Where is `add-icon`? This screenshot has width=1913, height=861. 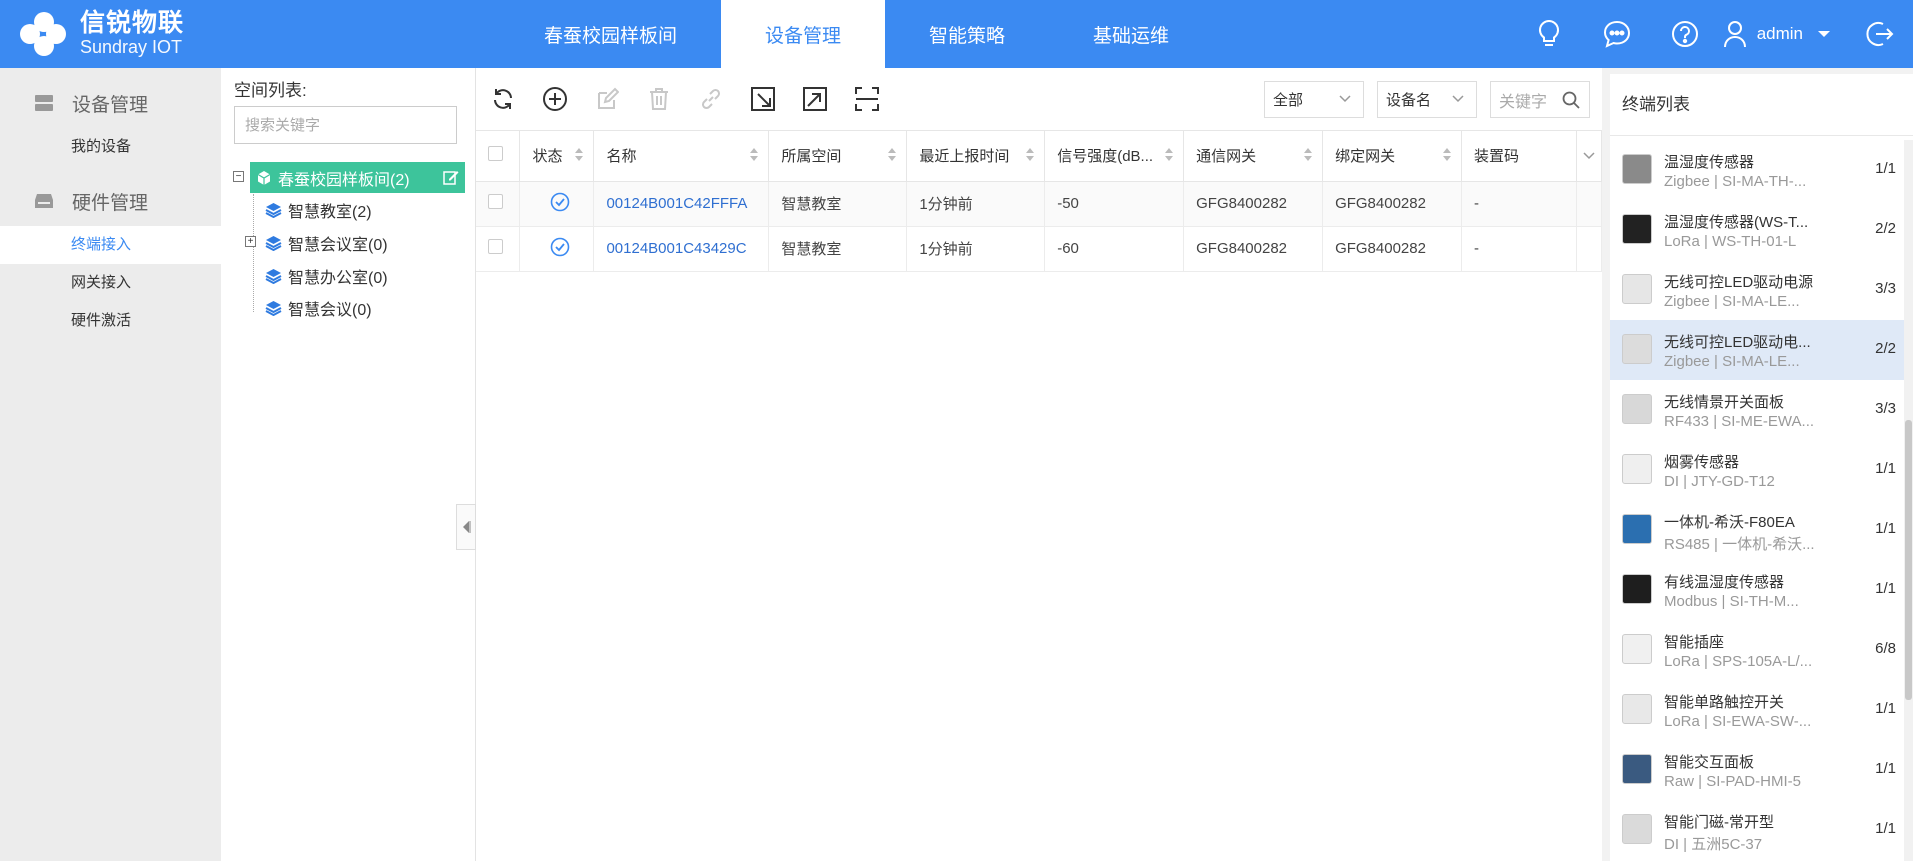
add-icon is located at coordinates (555, 99).